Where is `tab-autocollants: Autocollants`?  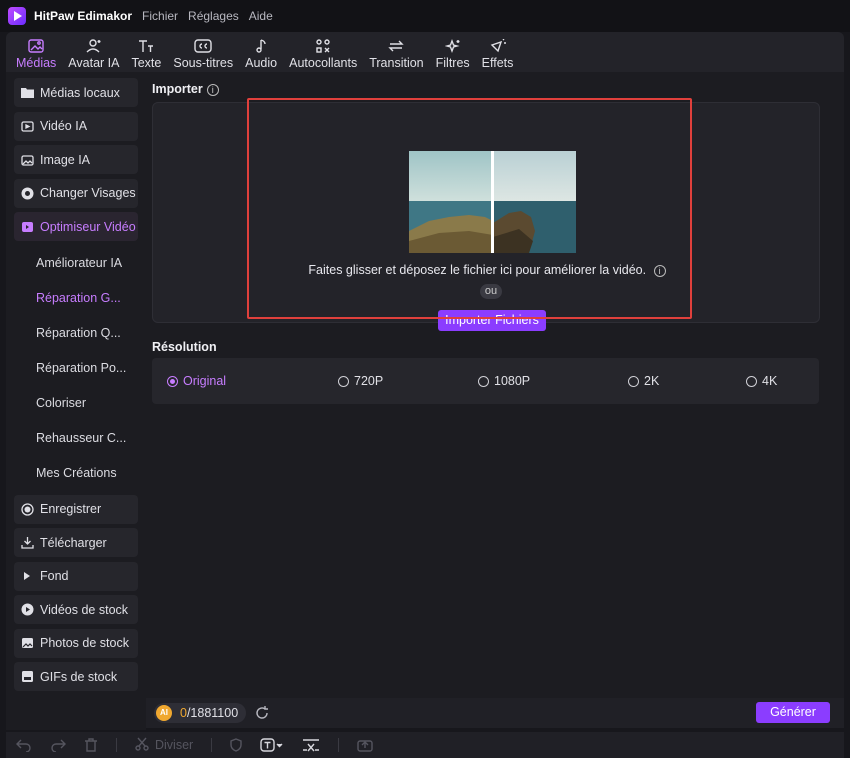
tab-autocollants: Autocollants is located at coordinates (323, 52).